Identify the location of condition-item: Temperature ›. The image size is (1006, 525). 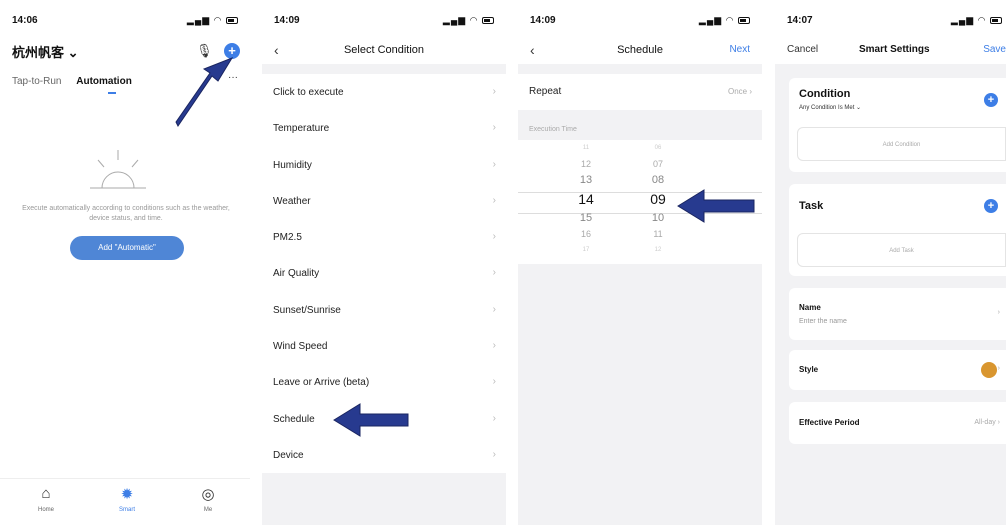
(384, 128).